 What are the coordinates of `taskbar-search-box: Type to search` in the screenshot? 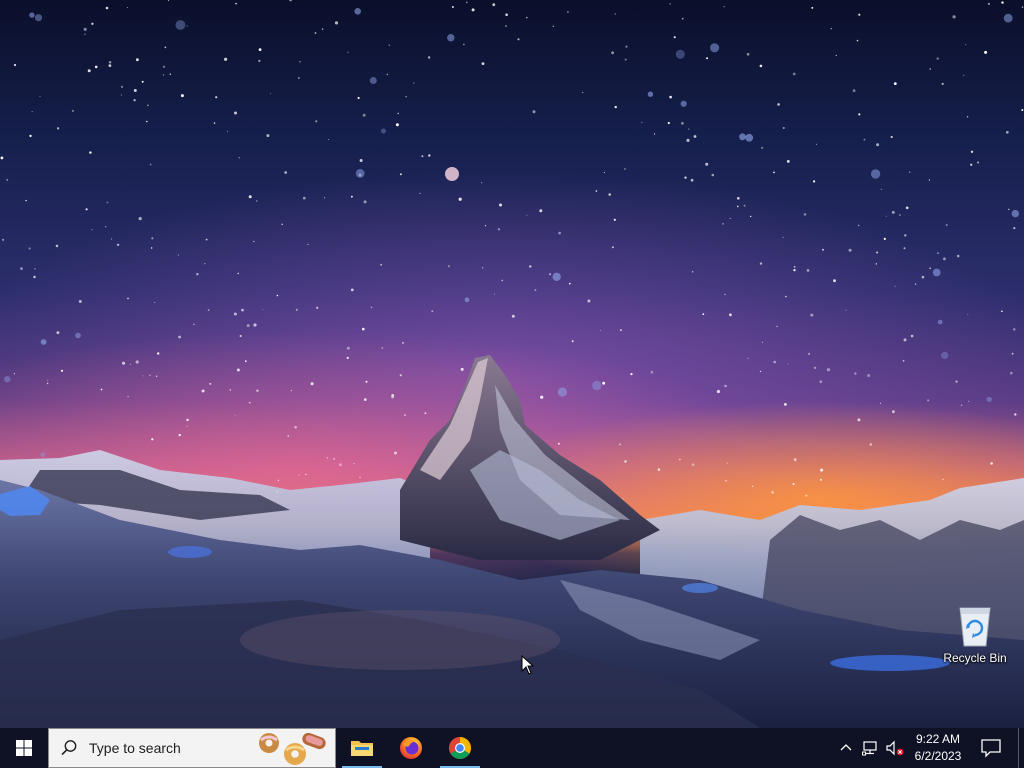 It's located at (192, 748).